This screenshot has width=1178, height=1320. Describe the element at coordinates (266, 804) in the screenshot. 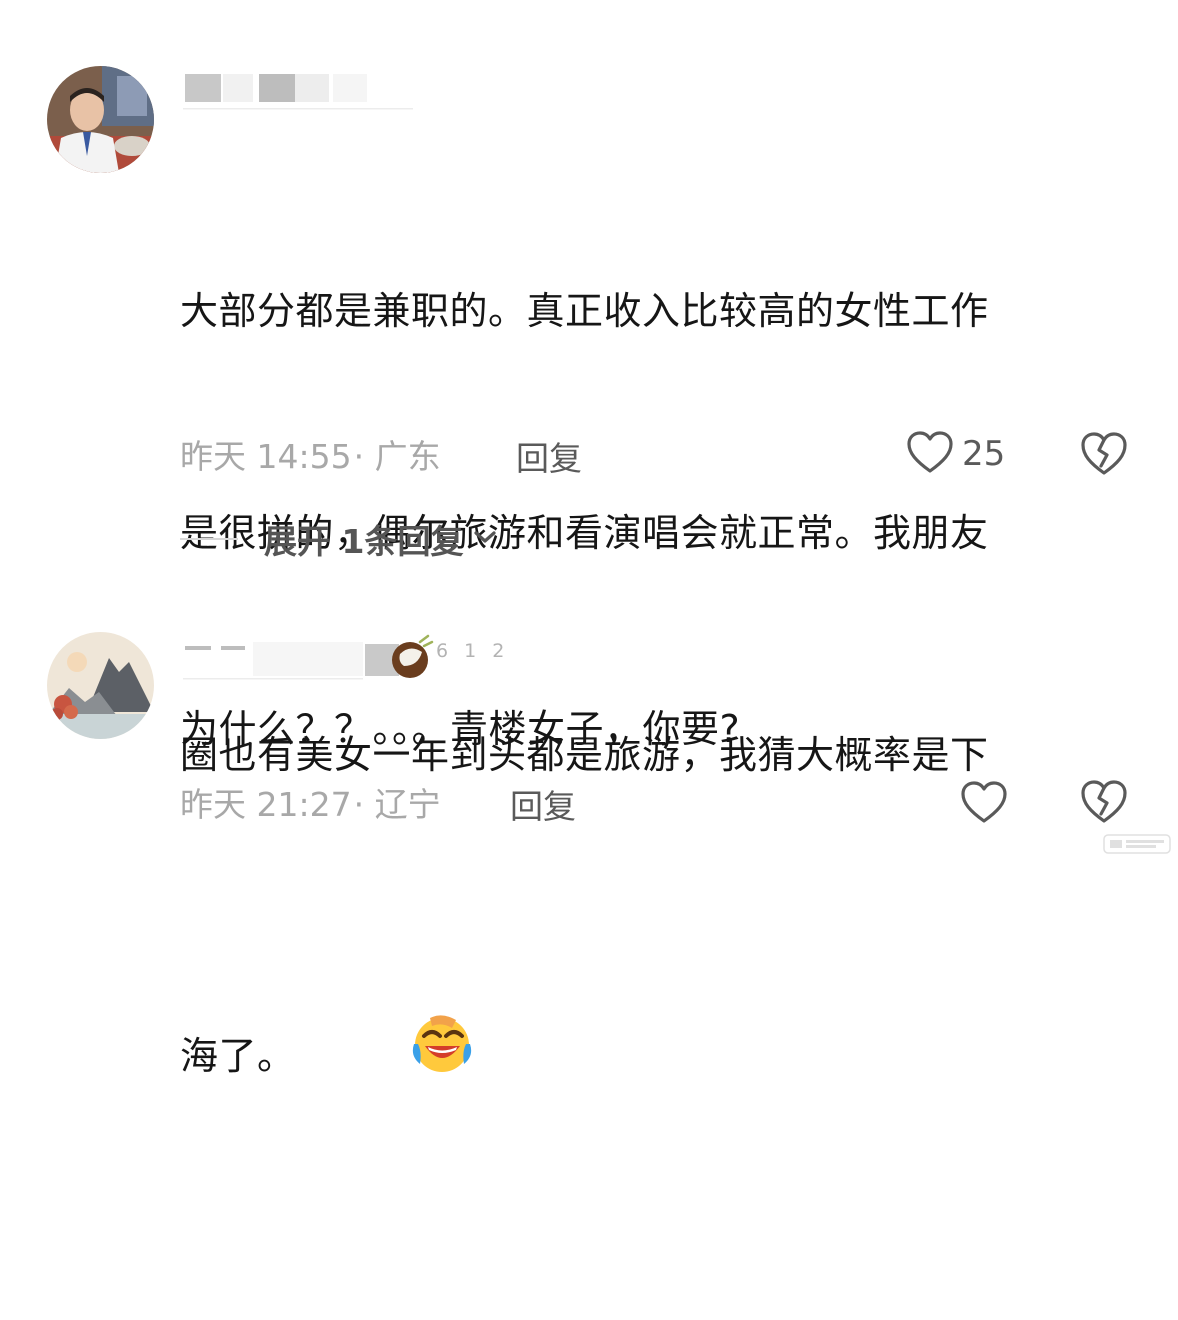

I see `comment-time: 昨天 21:27` at that location.